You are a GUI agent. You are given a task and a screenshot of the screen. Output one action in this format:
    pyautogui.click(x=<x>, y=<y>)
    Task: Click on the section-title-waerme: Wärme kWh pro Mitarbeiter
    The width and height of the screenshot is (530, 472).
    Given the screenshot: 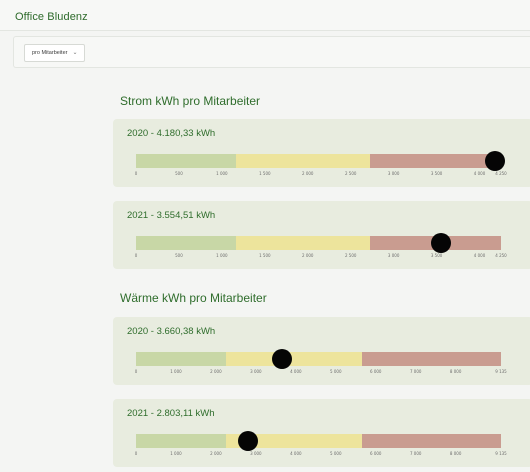 What is the action you would take?
    pyautogui.click(x=193, y=298)
    